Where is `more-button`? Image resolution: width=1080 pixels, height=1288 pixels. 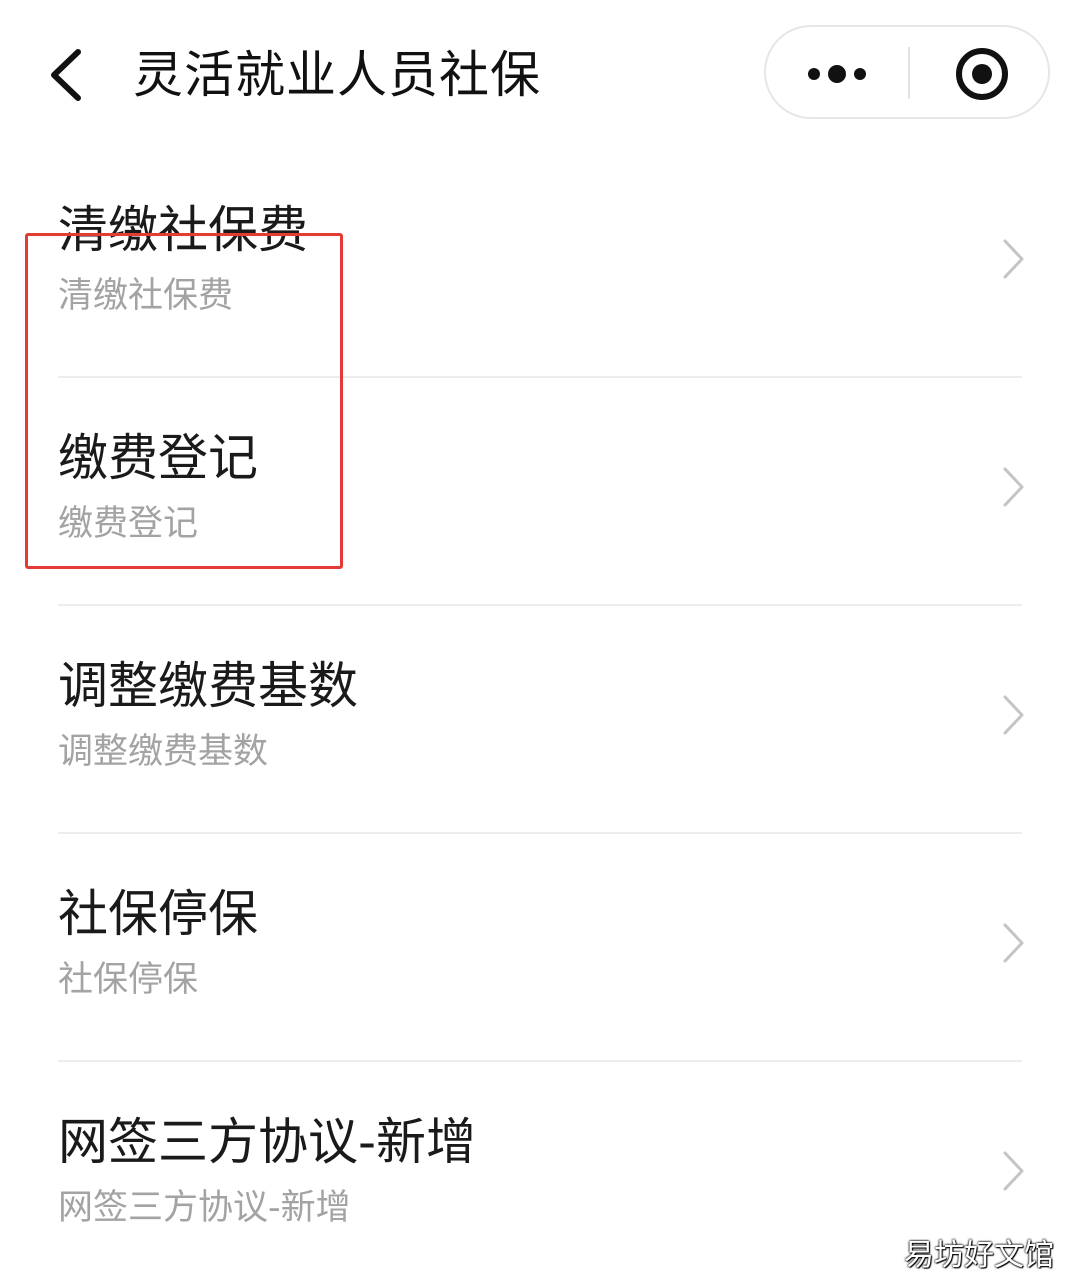
more-button is located at coordinates (837, 72).